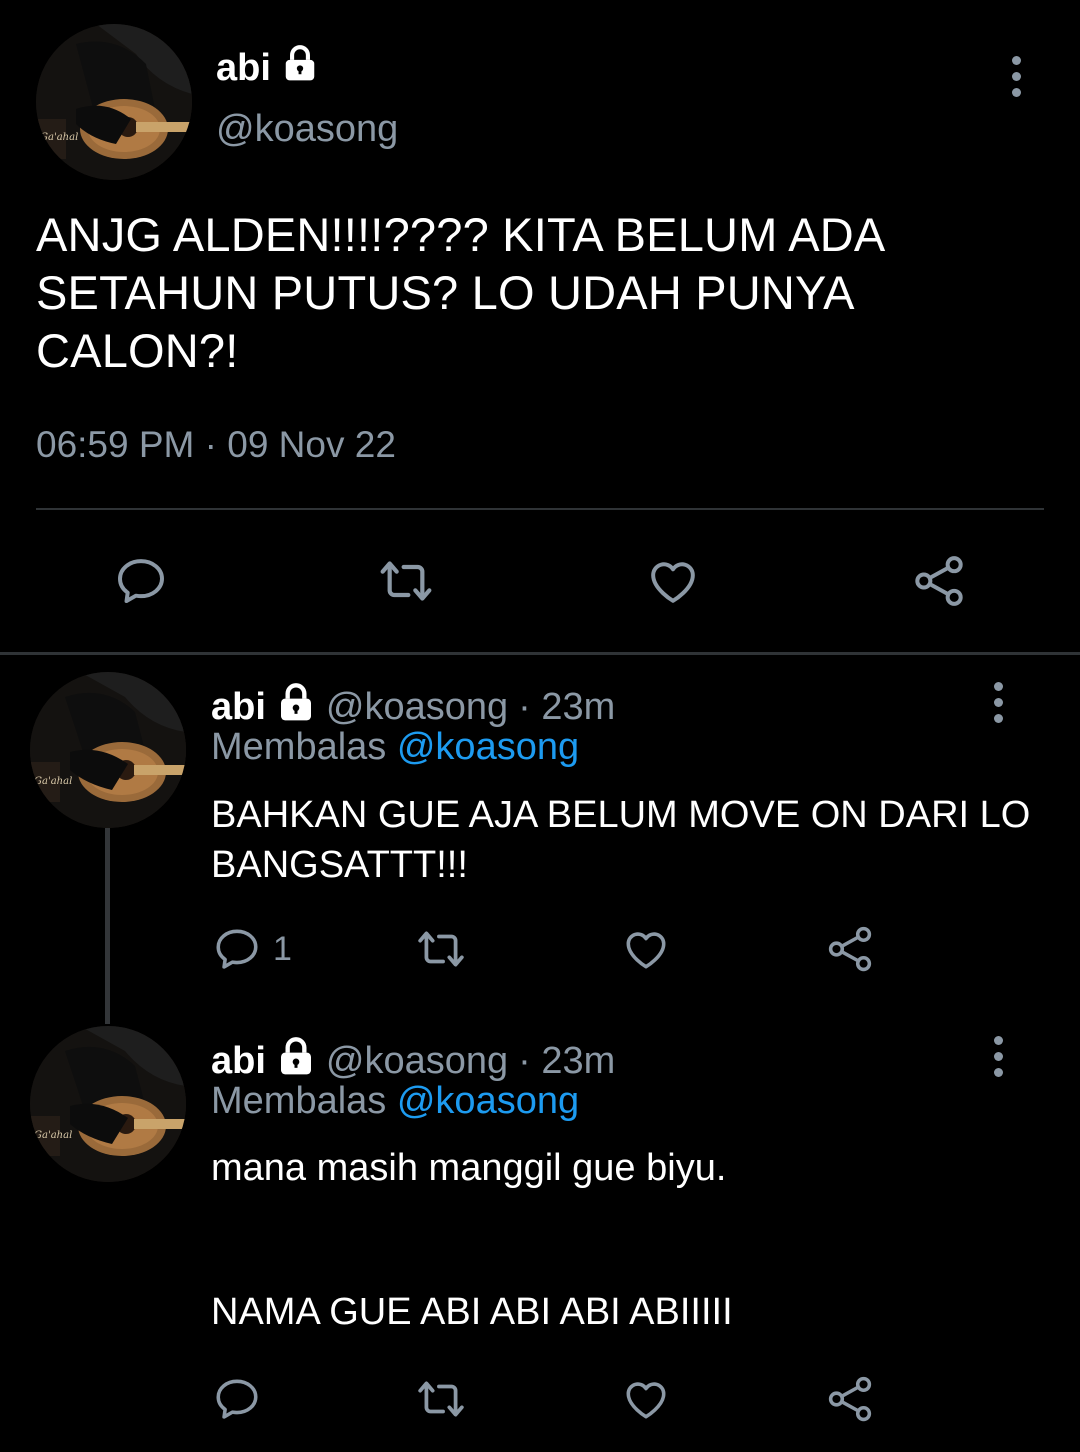 The image size is (1080, 1452). Describe the element at coordinates (107, 926) in the screenshot. I see `thread-connector` at that location.